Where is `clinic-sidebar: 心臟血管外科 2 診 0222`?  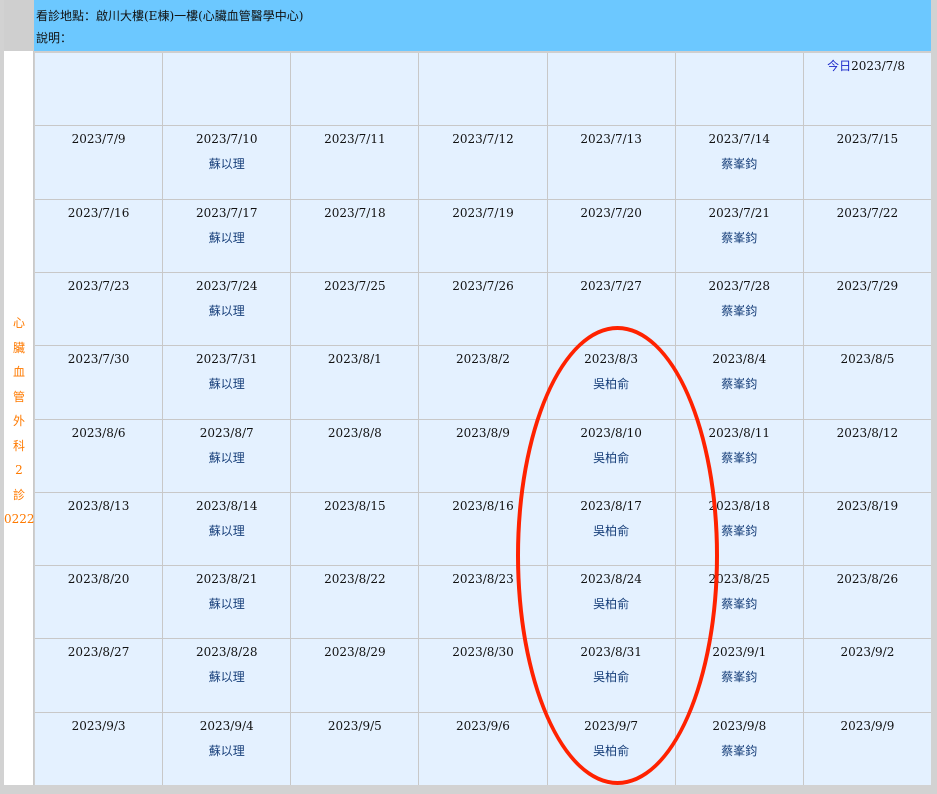
clinic-sidebar: 心臟血管外科 2 診 0222 is located at coordinates (19, 418).